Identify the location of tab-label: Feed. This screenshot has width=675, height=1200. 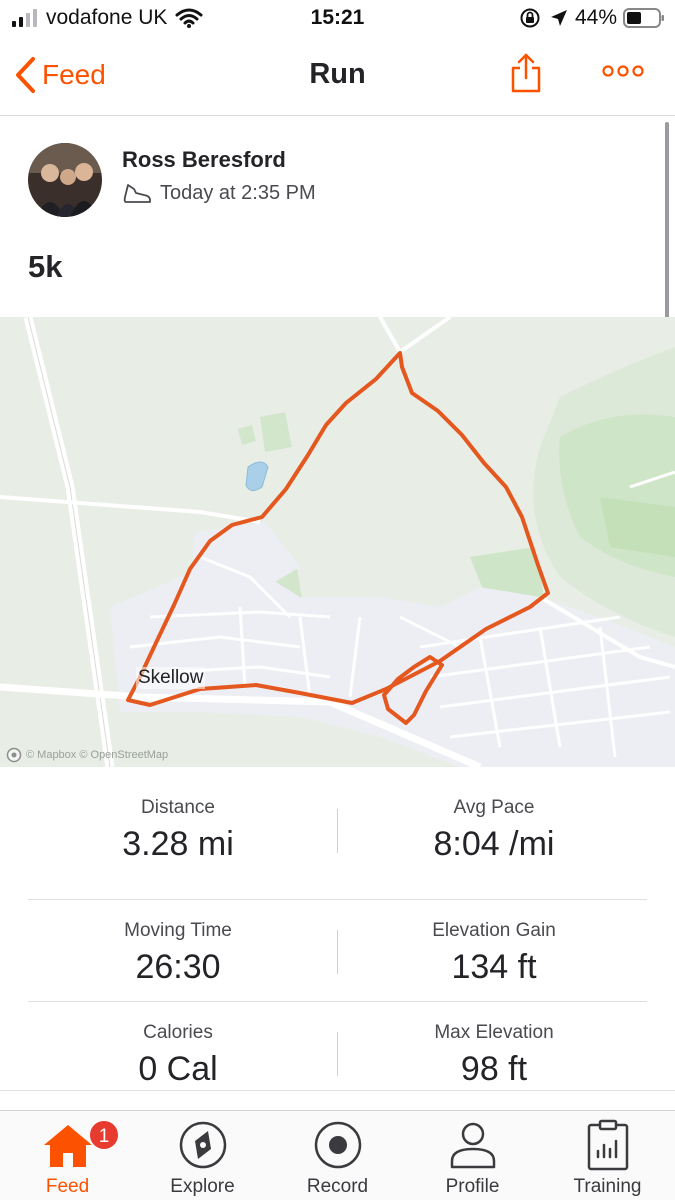
(67, 1186).